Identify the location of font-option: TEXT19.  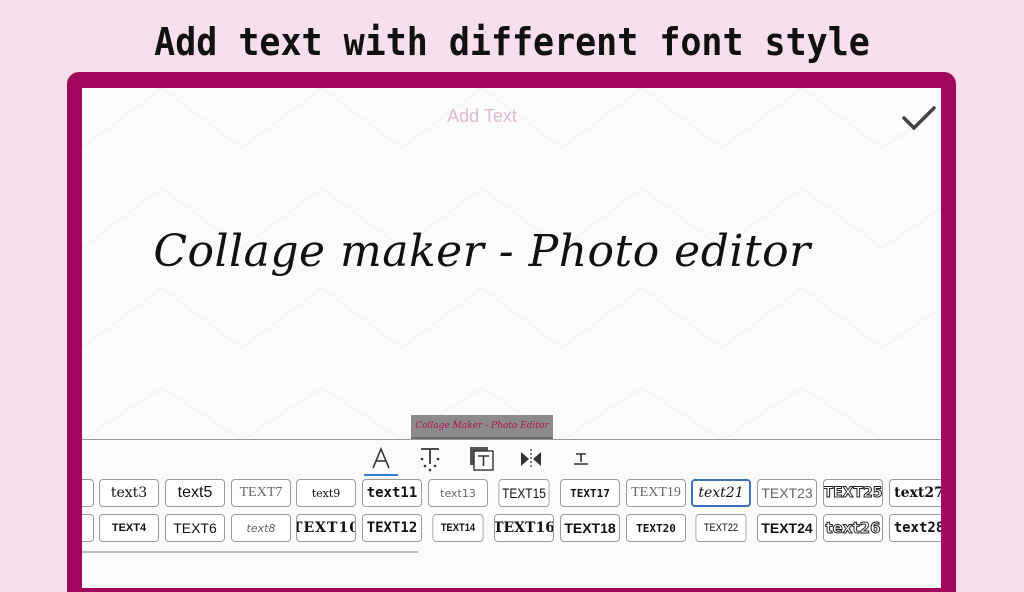
(656, 493).